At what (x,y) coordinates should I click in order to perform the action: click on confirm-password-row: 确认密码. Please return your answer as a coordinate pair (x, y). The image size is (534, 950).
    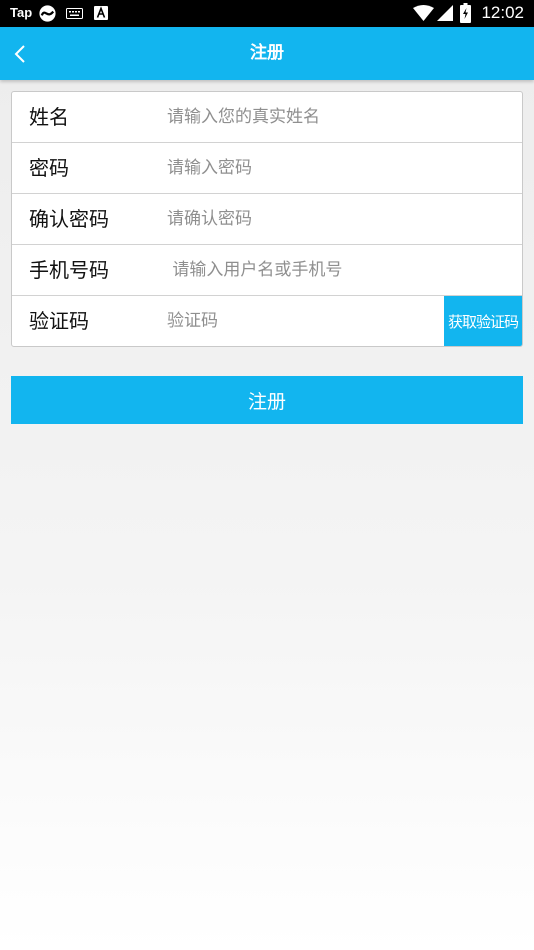
    Looking at the image, I should click on (267, 219).